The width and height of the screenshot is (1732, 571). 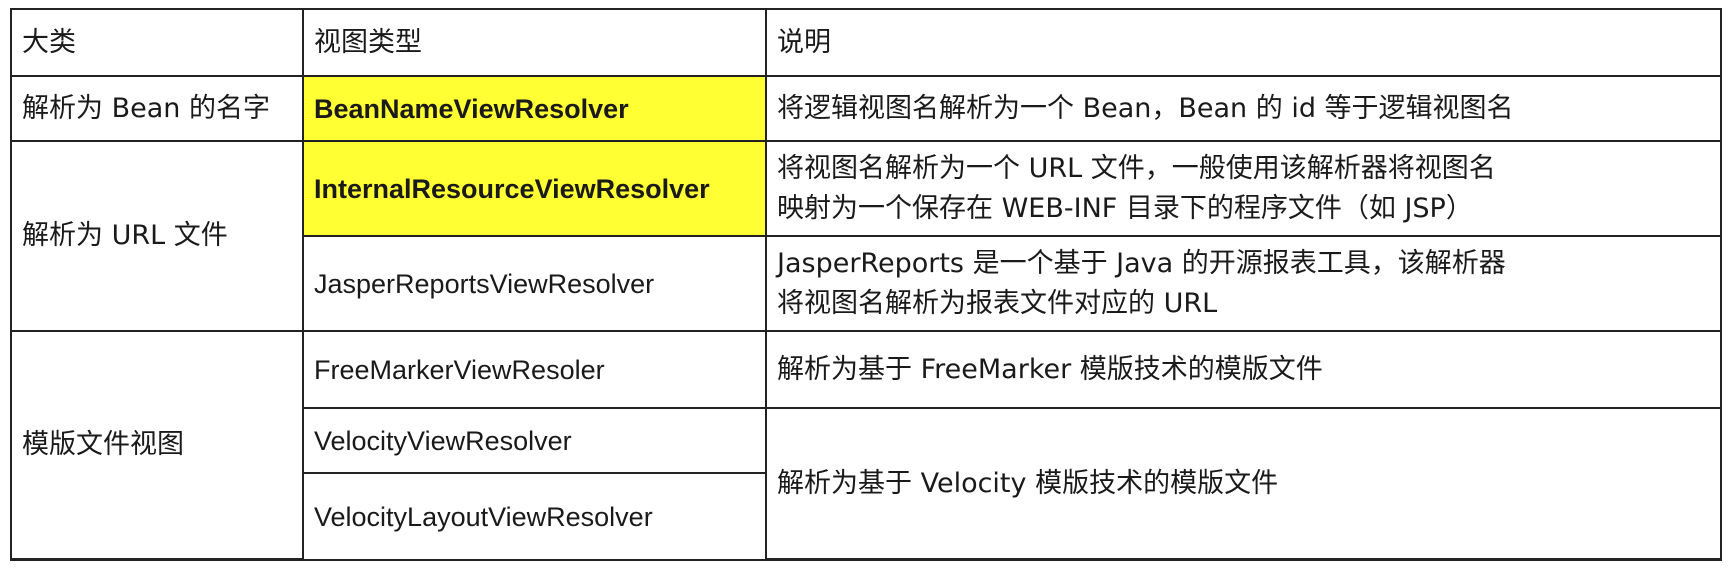 I want to click on header-row: 大类 视图类型 说明, so click(x=866, y=43).